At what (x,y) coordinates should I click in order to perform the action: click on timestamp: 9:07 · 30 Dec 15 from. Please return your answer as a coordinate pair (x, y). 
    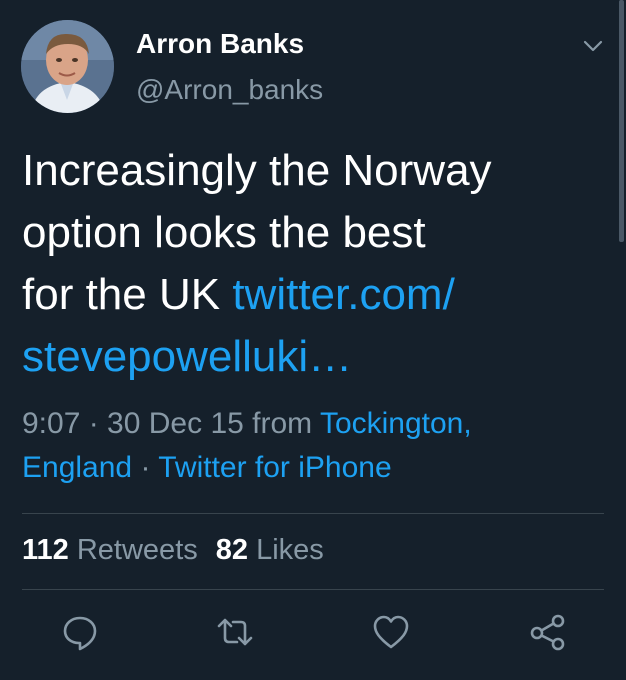
    Looking at the image, I should click on (171, 423).